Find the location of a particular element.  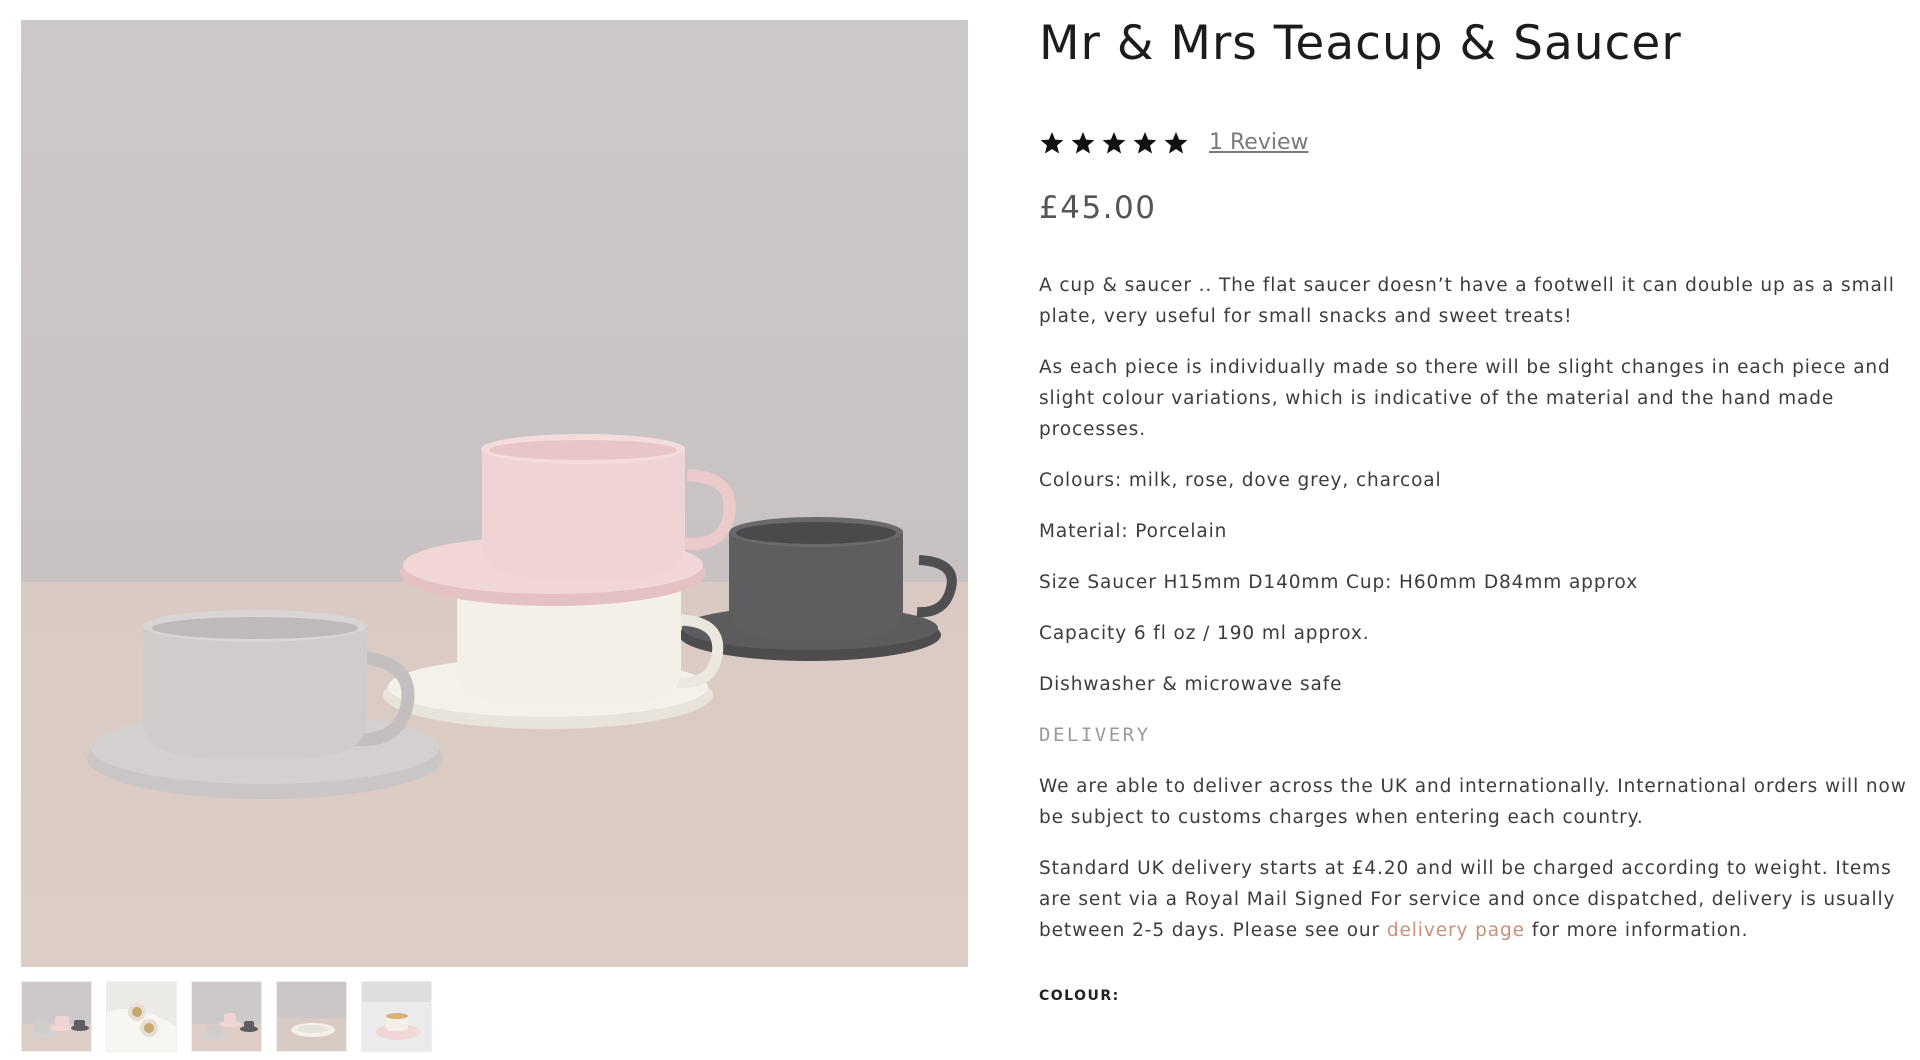

product-title: Mr & Mrs Teacup & Saucer is located at coordinates (1360, 43).